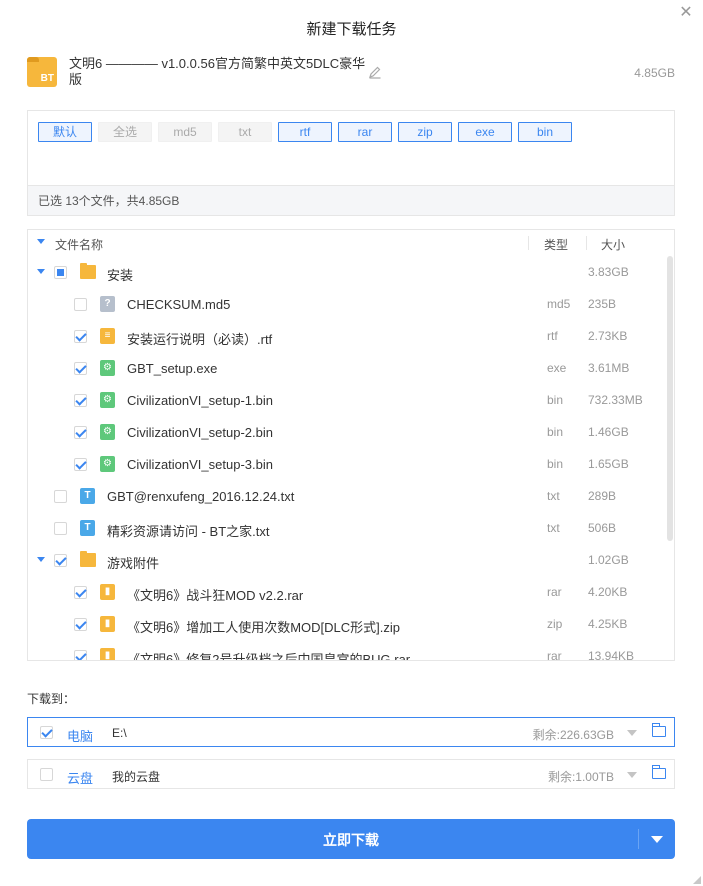 Image resolution: width=703 pixels, height=886 pixels. I want to click on download-now-label: 立即下载, so click(351, 840).